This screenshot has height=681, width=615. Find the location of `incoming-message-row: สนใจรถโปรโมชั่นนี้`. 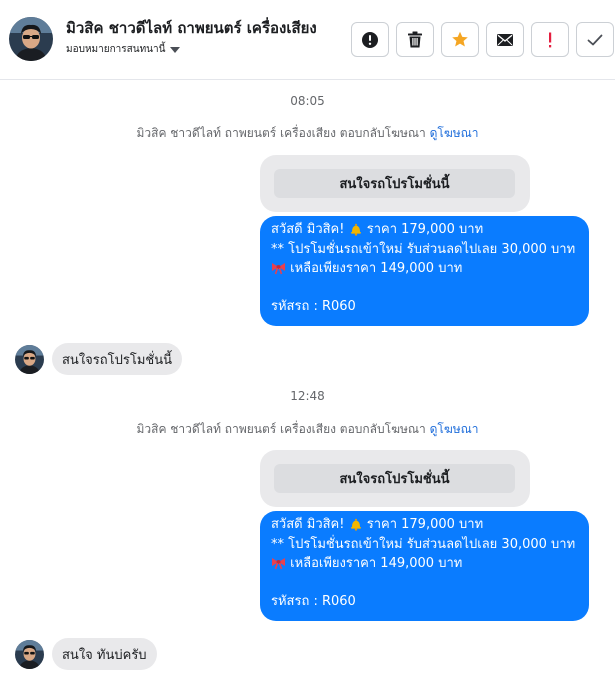

incoming-message-row: สนใจรถโปรโมชั่นนี้ is located at coordinates (99, 359).